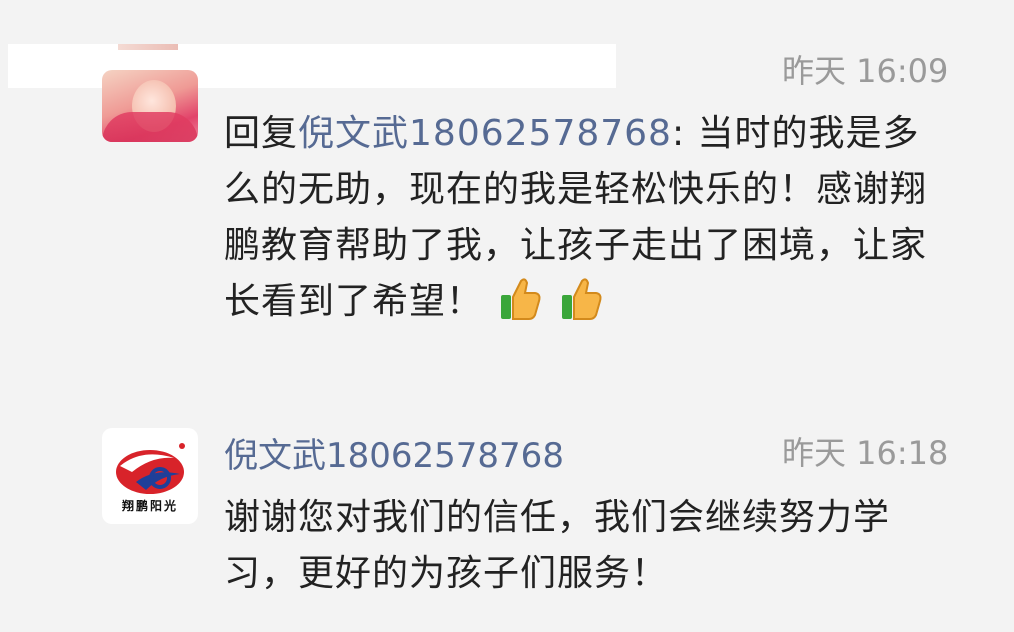 The height and width of the screenshot is (632, 1014). What do you see at coordinates (261, 133) in the screenshot?
I see `reply-prefix: 回复` at bounding box center [261, 133].